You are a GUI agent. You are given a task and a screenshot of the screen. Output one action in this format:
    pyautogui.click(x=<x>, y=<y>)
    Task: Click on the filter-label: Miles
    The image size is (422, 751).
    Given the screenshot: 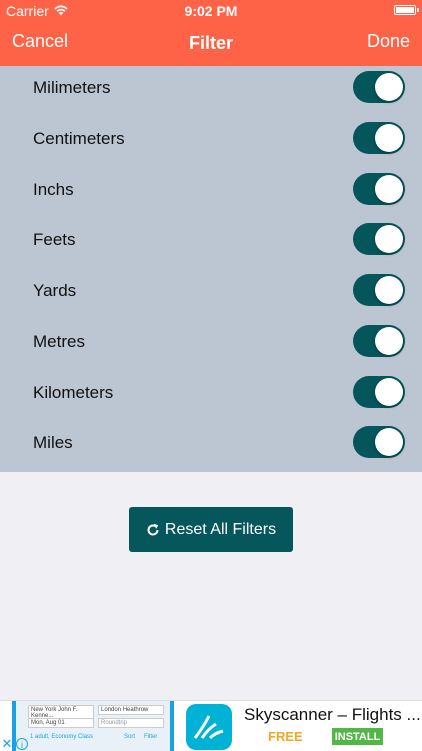 What is the action you would take?
    pyautogui.click(x=53, y=443)
    